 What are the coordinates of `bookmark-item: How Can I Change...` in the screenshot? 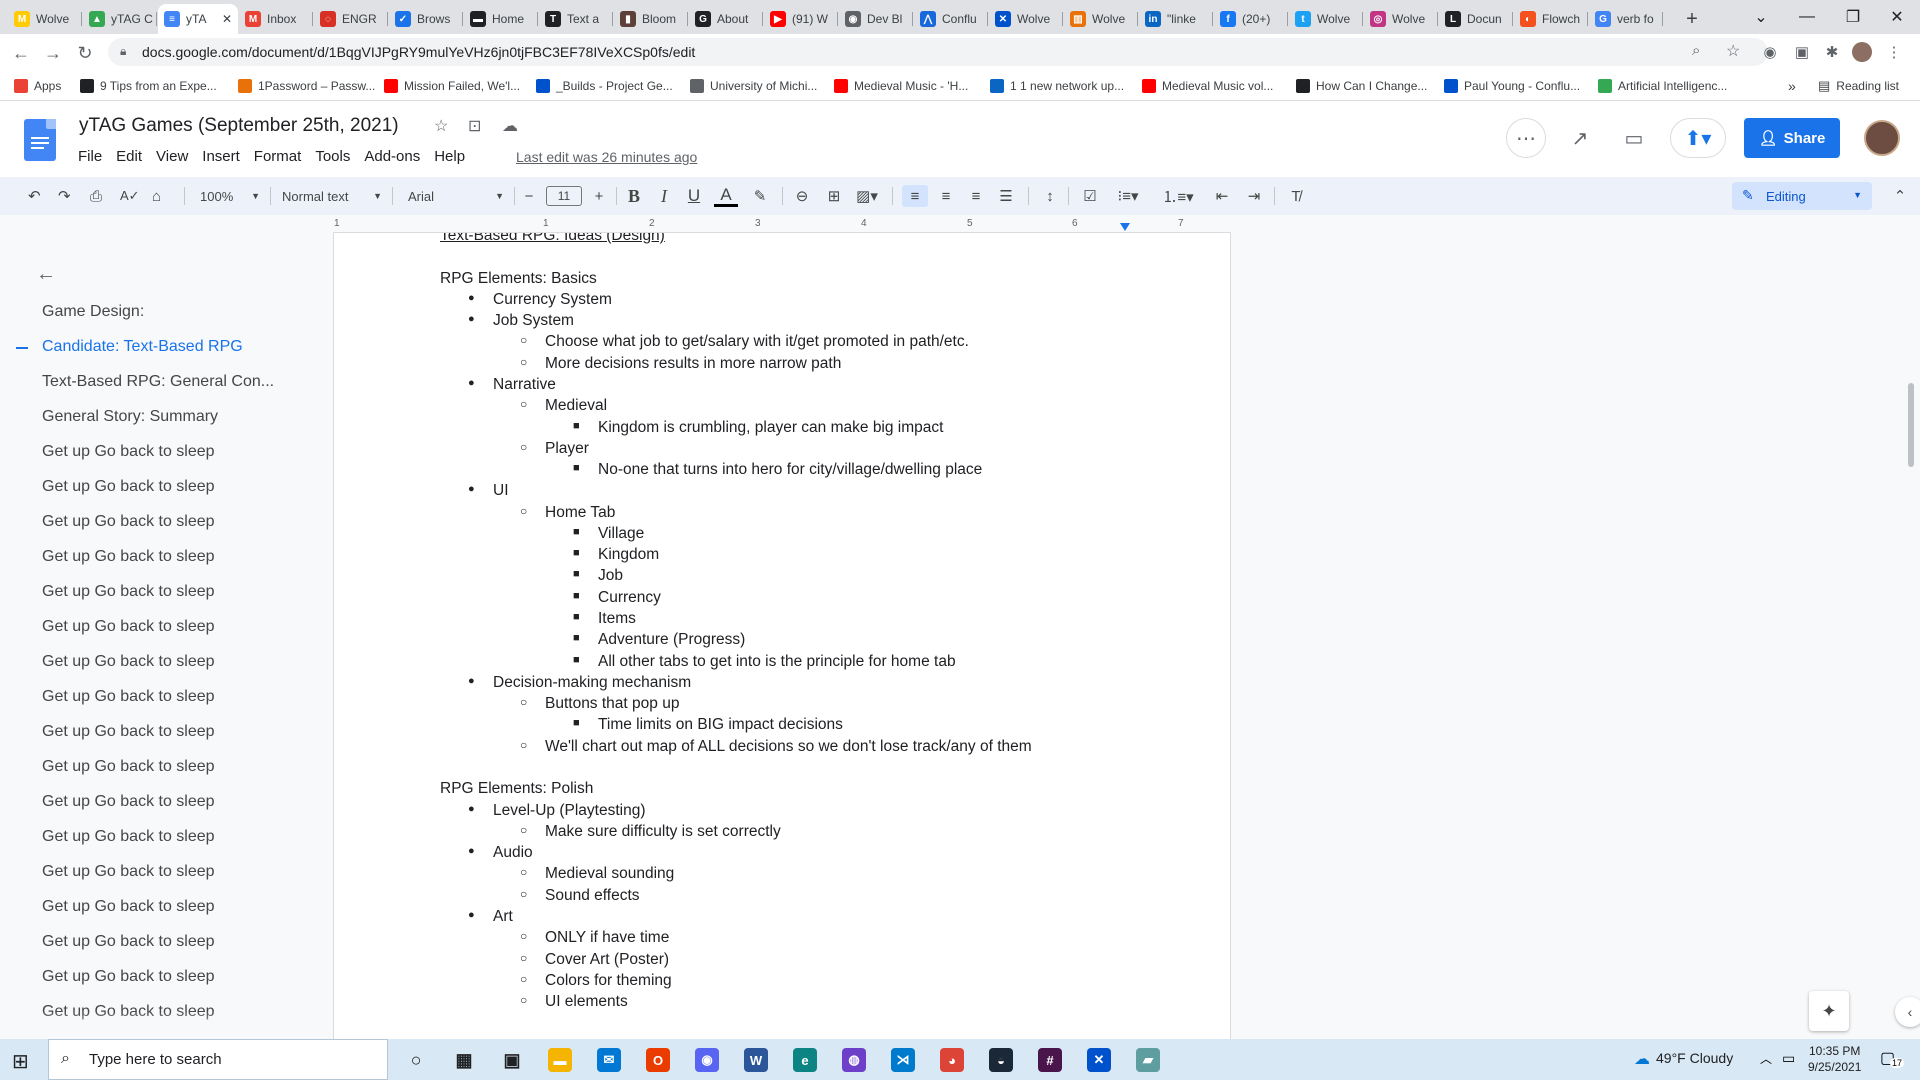 It's located at (1361, 86).